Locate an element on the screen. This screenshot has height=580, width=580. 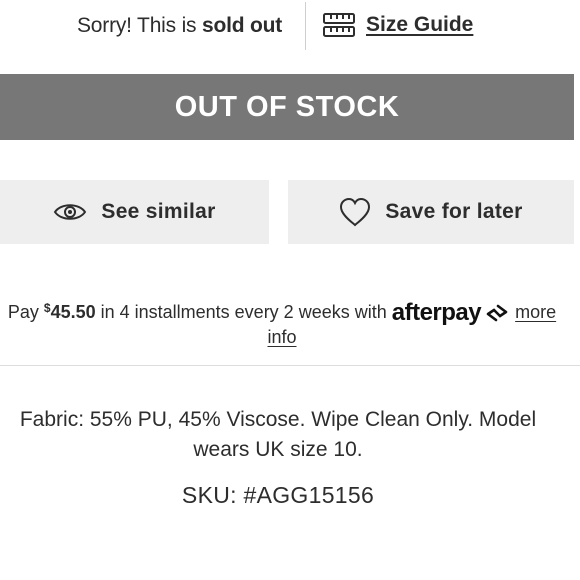
amount-value: 45.50 is located at coordinates (73, 312).